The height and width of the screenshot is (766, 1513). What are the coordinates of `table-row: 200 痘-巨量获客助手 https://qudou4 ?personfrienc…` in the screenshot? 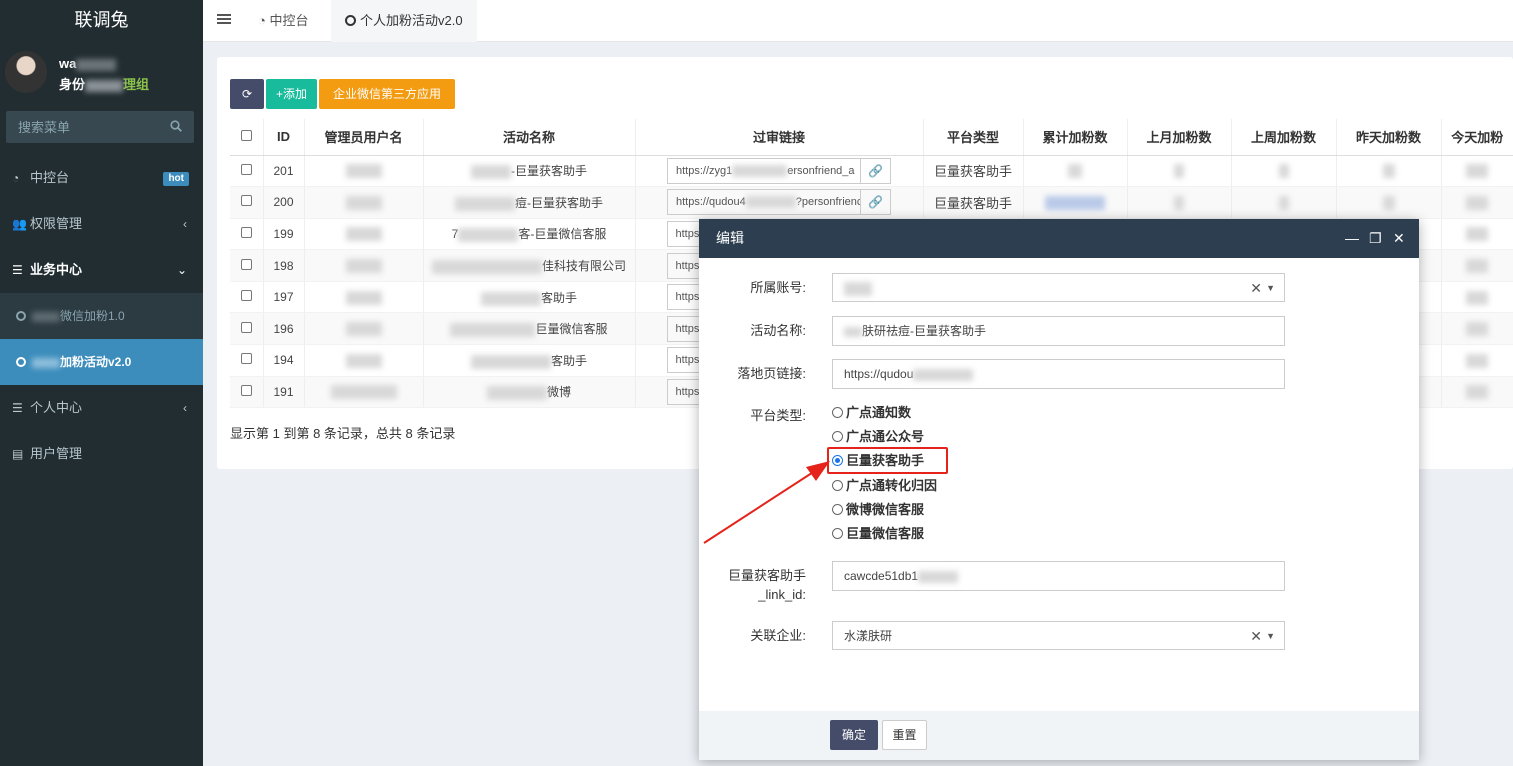 It's located at (871, 202).